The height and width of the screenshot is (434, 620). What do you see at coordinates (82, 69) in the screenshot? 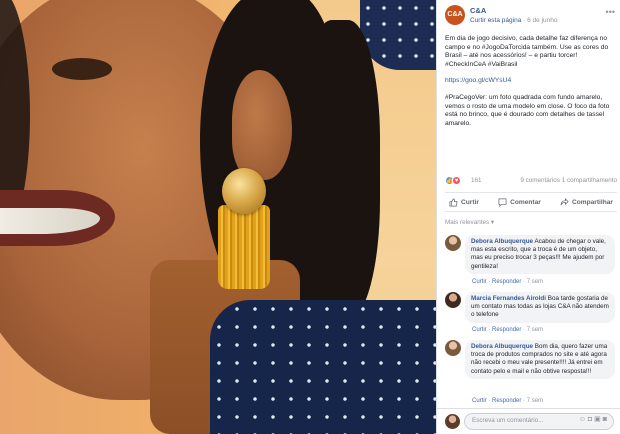
I see `photo-eye` at bounding box center [82, 69].